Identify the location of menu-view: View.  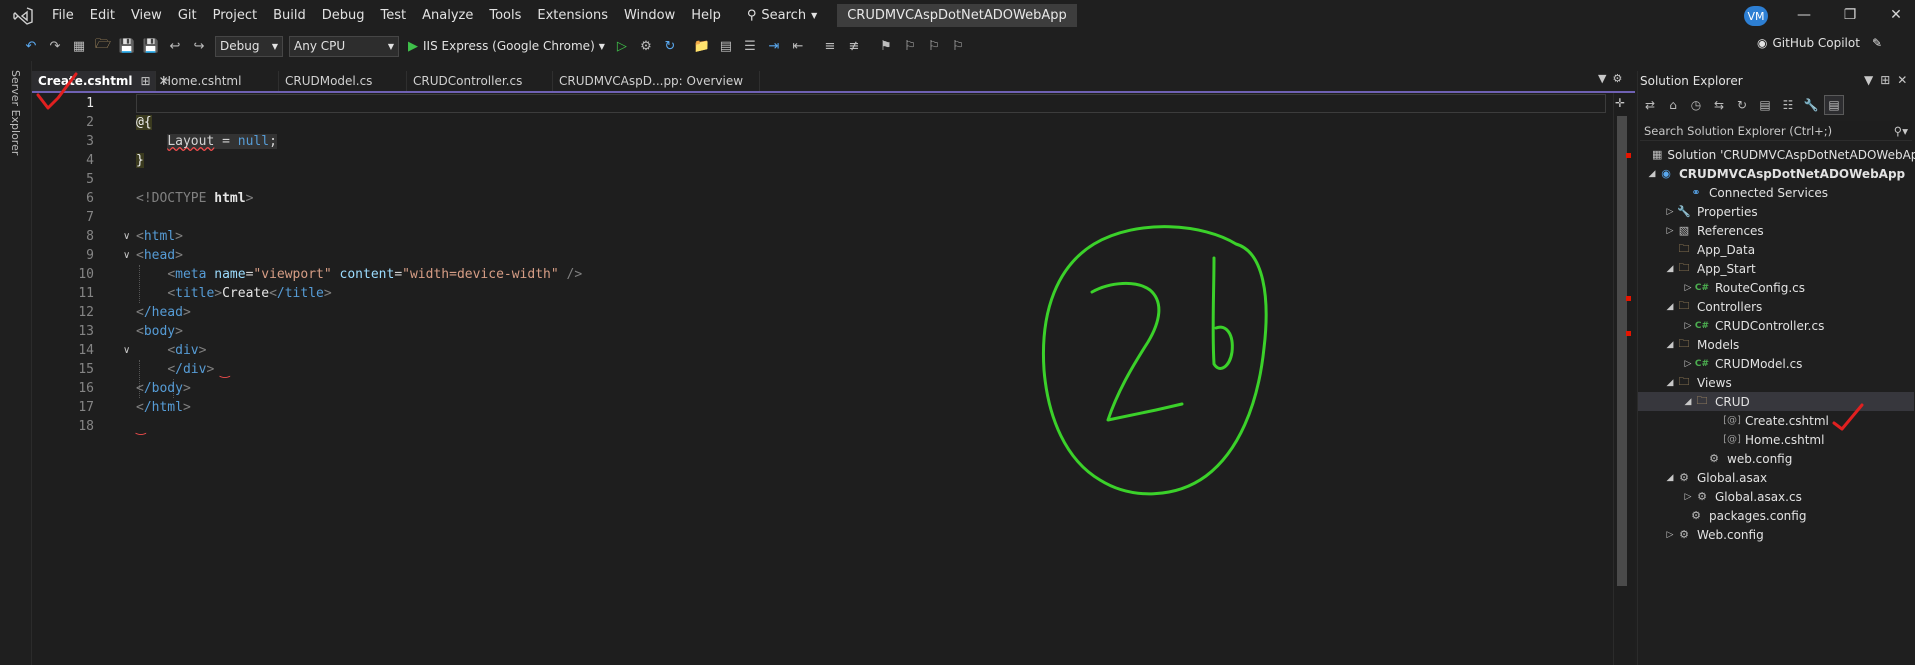
(146, 15).